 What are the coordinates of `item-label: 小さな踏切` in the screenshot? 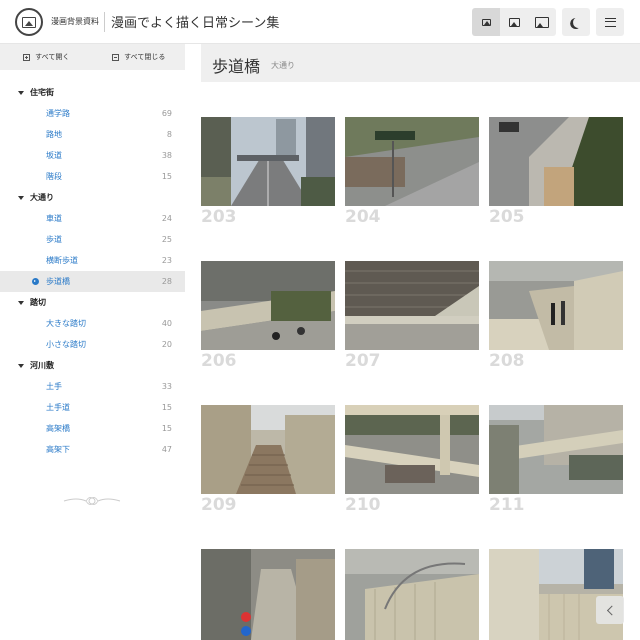 It's located at (66, 344).